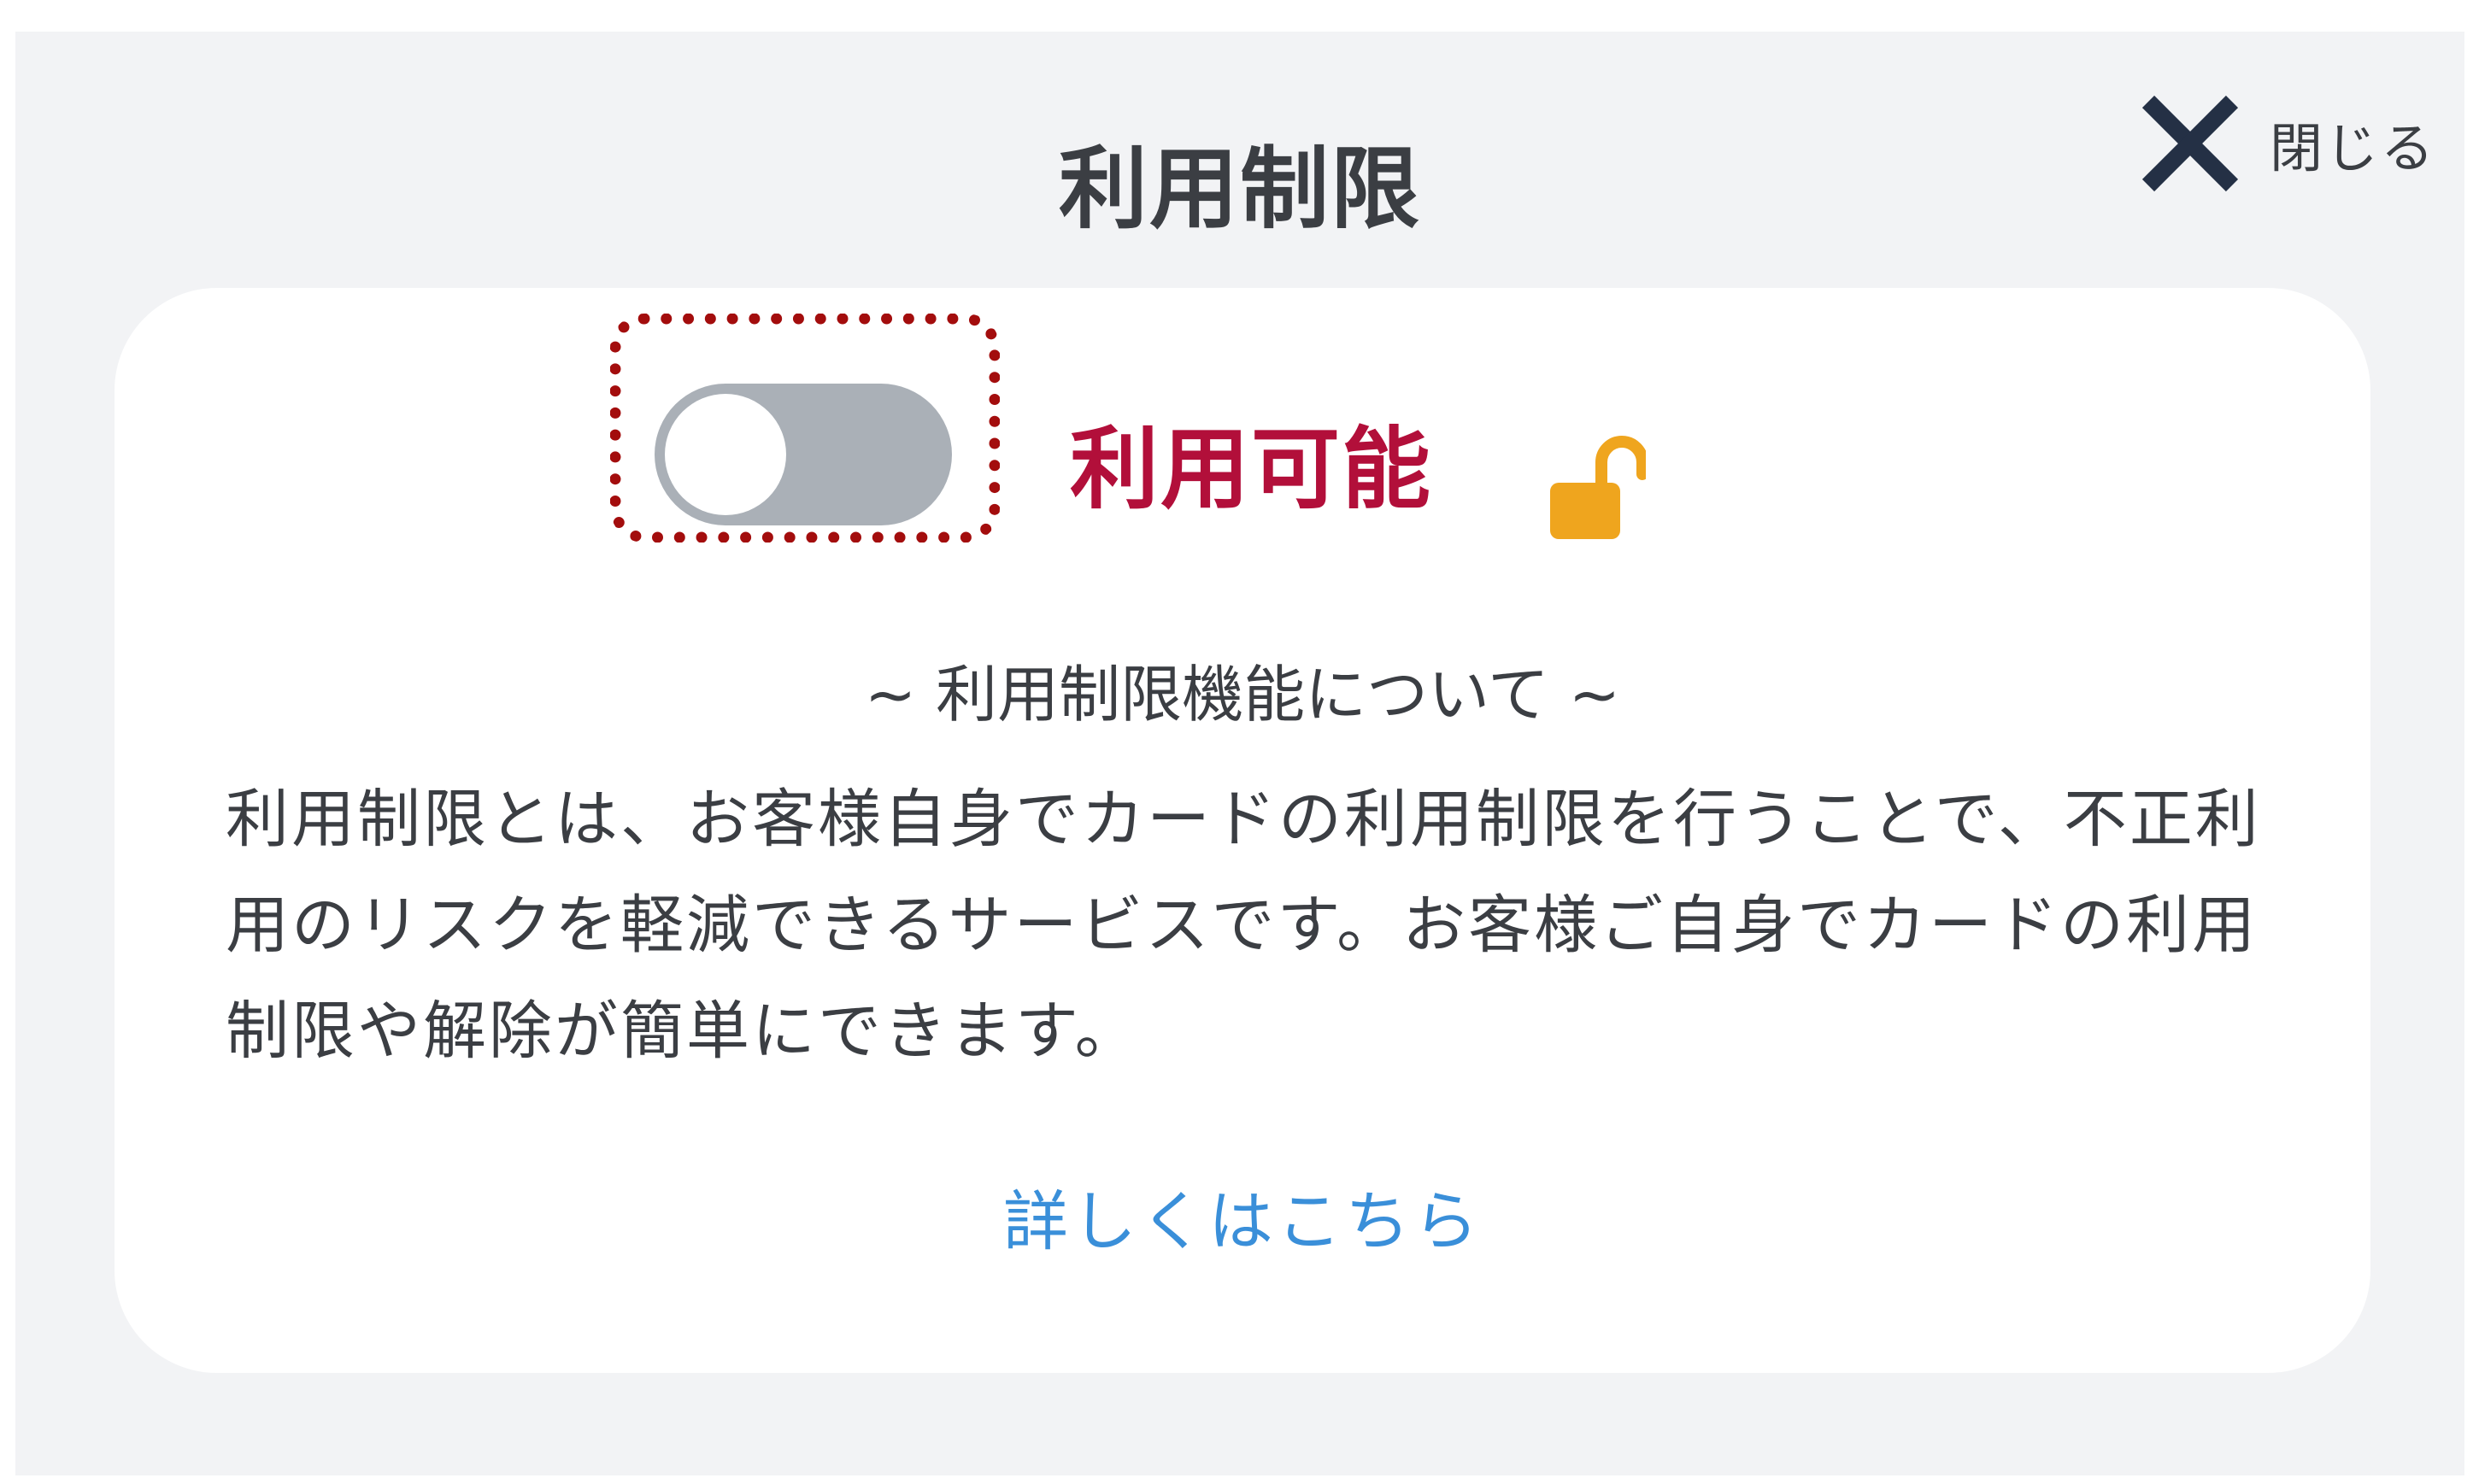 The height and width of the screenshot is (1484, 2473). Describe the element at coordinates (803, 454) in the screenshot. I see `restriction-toggle` at that location.